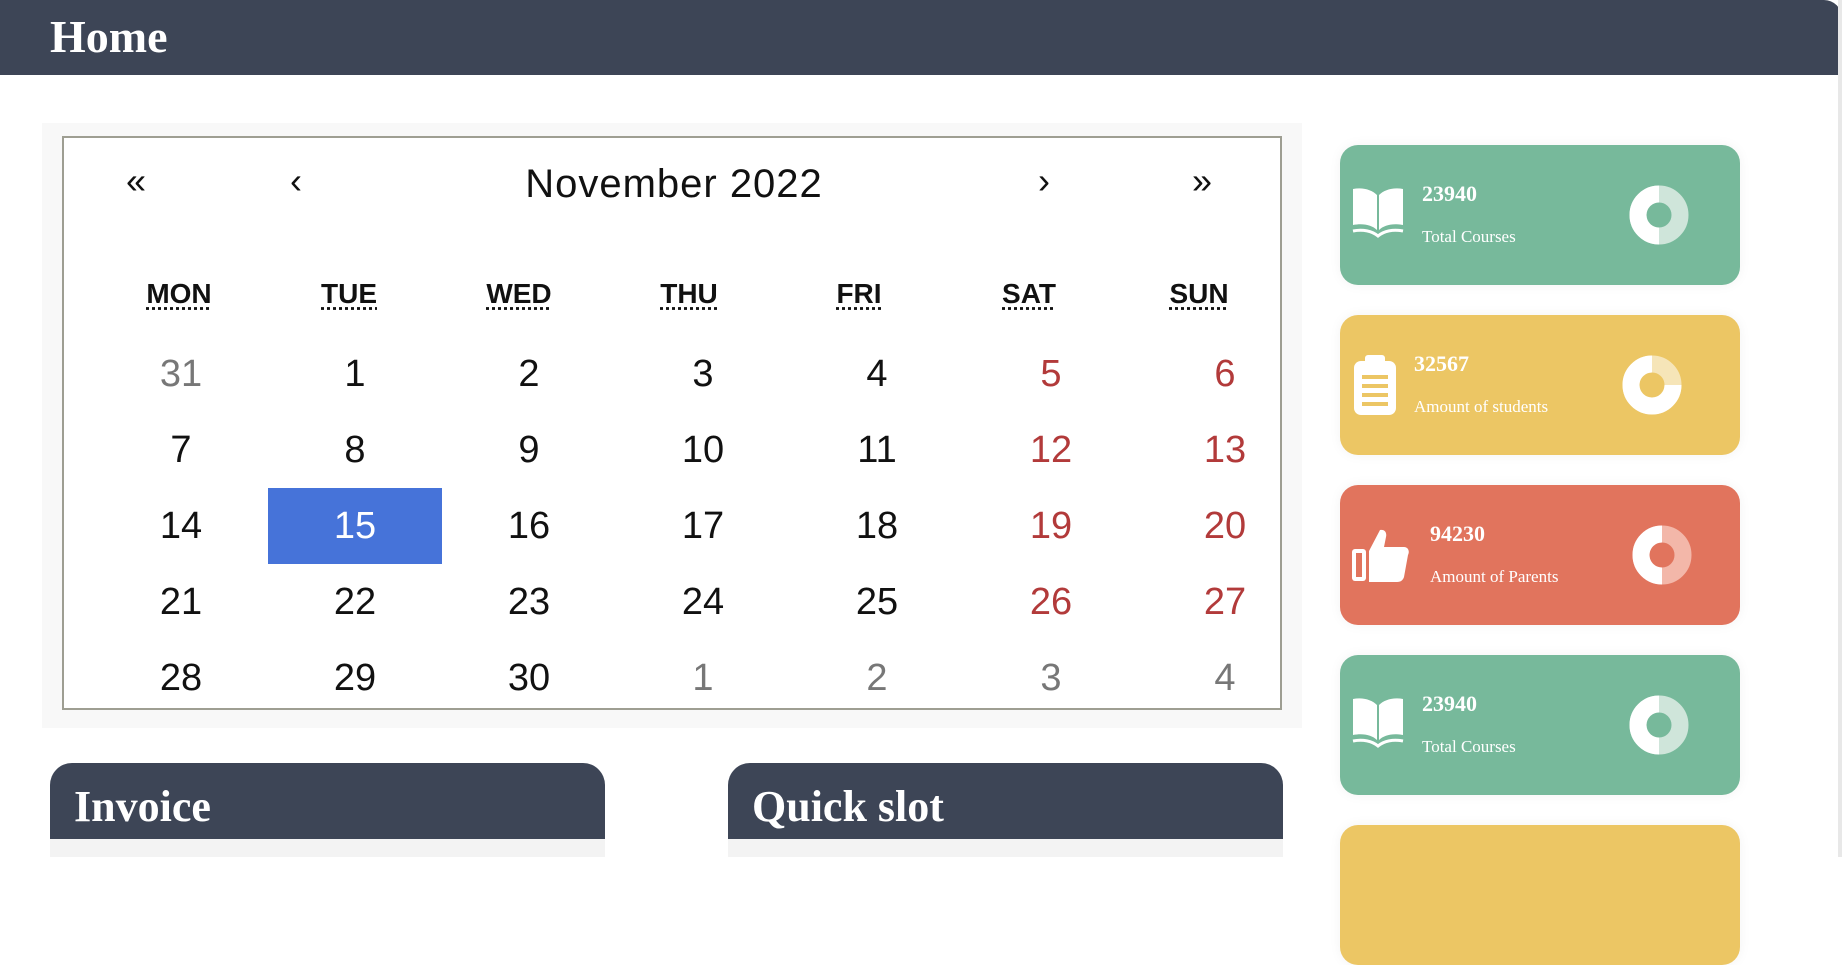 The image size is (1842, 965). What do you see at coordinates (1494, 576) in the screenshot?
I see `stat-label: Amount of Parents` at bounding box center [1494, 576].